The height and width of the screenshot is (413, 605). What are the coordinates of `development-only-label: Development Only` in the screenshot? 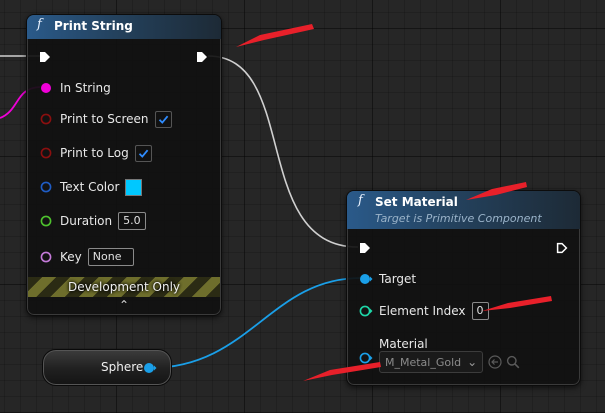 It's located at (124, 287).